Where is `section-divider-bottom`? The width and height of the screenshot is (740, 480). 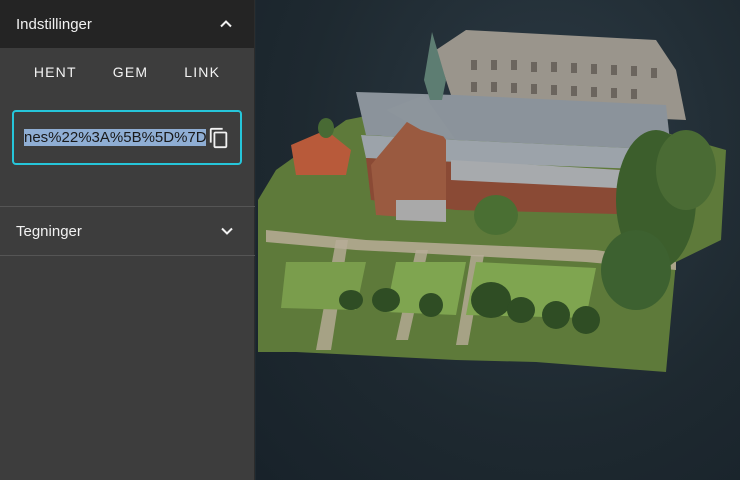 section-divider-bottom is located at coordinates (127, 255).